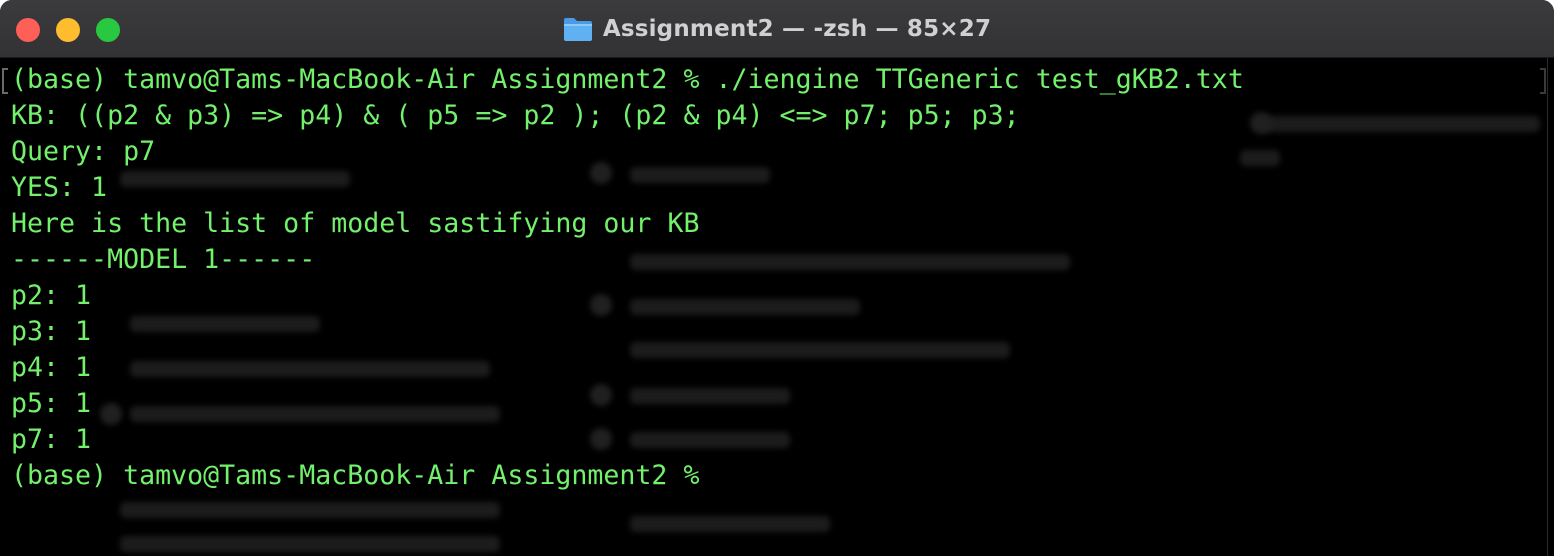 The height and width of the screenshot is (556, 1554). What do you see at coordinates (5, 81) in the screenshot?
I see `scroll-marker-left` at bounding box center [5, 81].